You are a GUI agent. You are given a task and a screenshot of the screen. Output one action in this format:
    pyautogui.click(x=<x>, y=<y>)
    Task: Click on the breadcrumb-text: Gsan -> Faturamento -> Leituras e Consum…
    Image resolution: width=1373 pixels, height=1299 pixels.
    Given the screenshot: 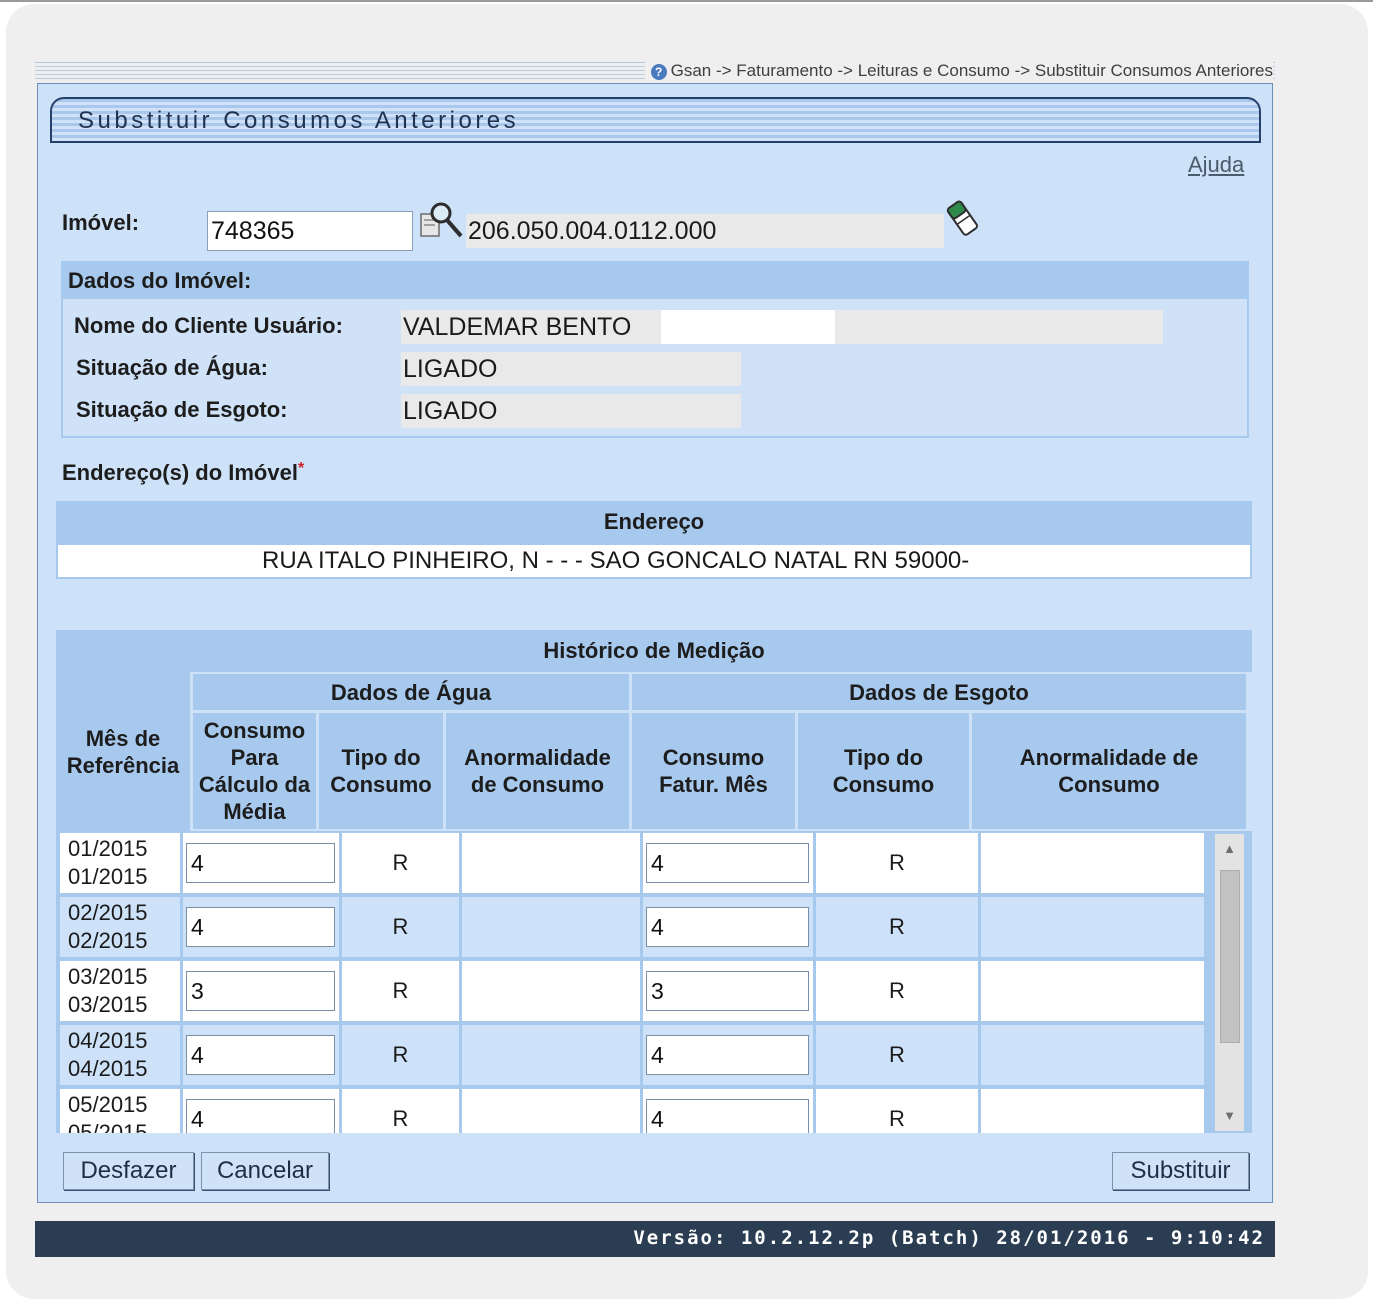 What is the action you would take?
    pyautogui.click(x=971, y=70)
    